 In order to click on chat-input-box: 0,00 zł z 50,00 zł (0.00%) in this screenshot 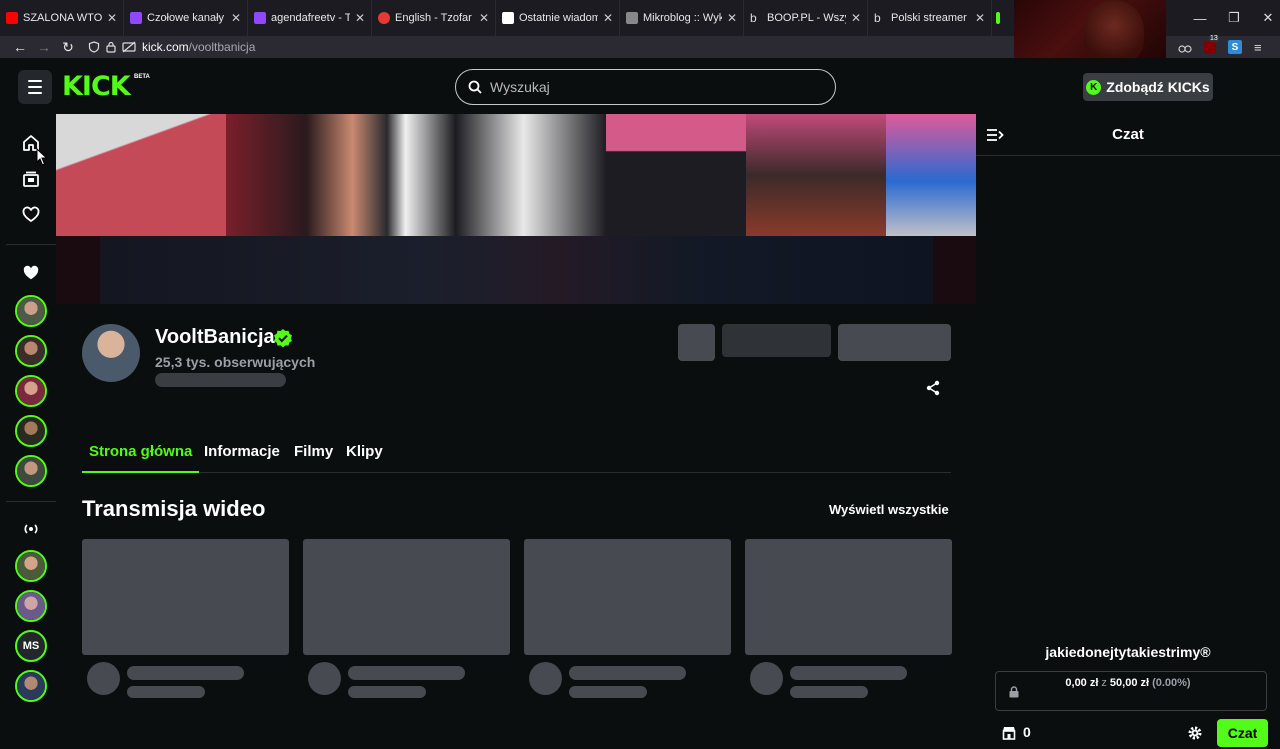, I will do `click(1131, 691)`.